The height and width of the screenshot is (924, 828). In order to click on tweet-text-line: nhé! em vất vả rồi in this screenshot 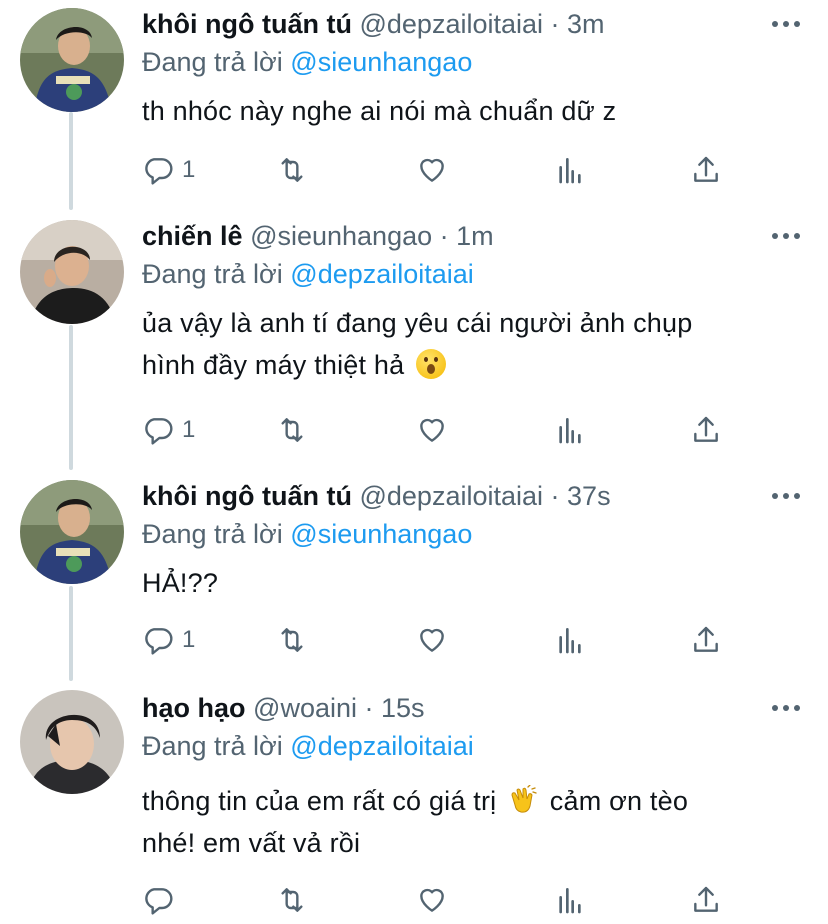, I will do `click(251, 843)`.